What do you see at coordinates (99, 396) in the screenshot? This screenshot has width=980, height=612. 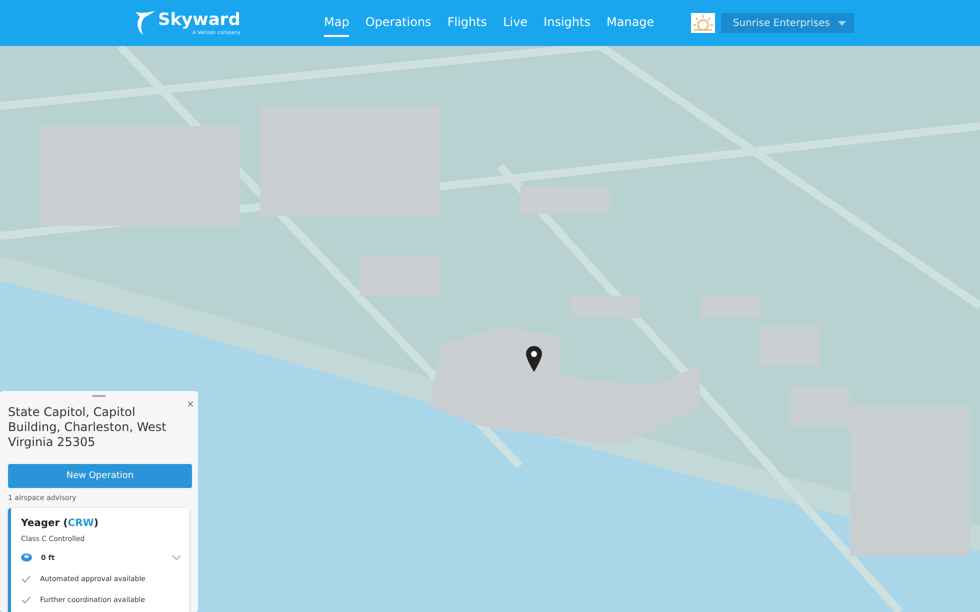 I see `drag-handle` at bounding box center [99, 396].